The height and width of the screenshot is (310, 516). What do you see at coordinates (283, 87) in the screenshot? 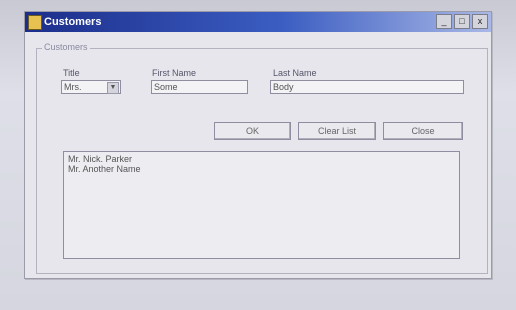
I see `last-name-value: Body` at bounding box center [283, 87].